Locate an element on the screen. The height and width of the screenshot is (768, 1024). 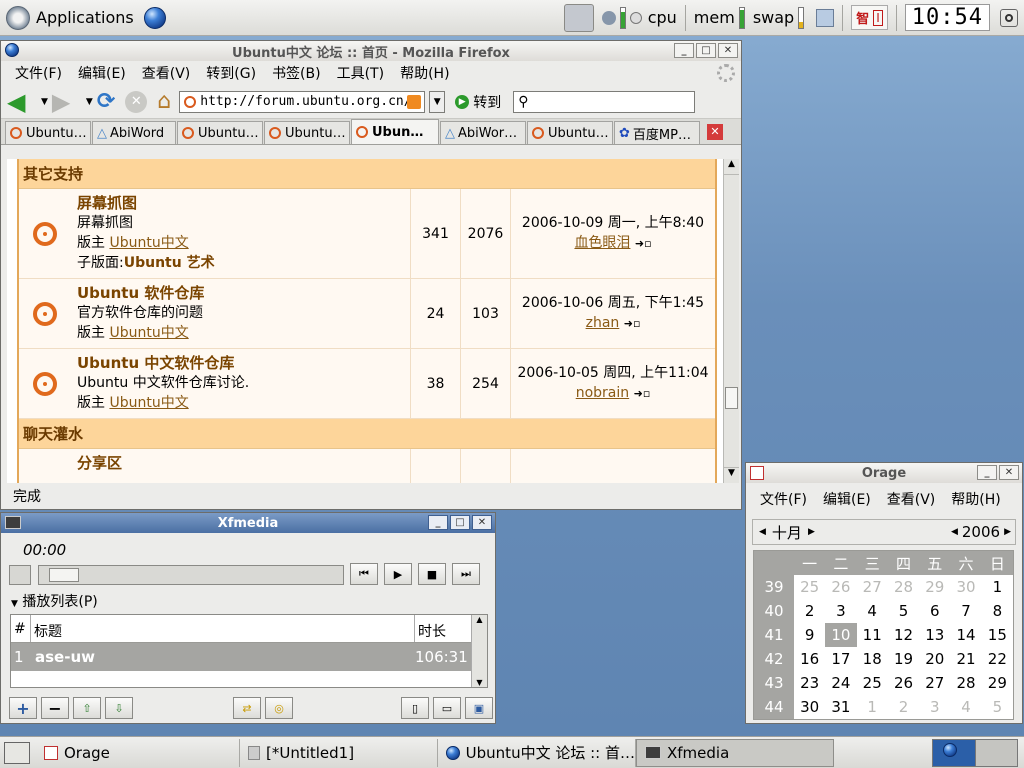
calendar-day: 26 is located at coordinates (903, 683).